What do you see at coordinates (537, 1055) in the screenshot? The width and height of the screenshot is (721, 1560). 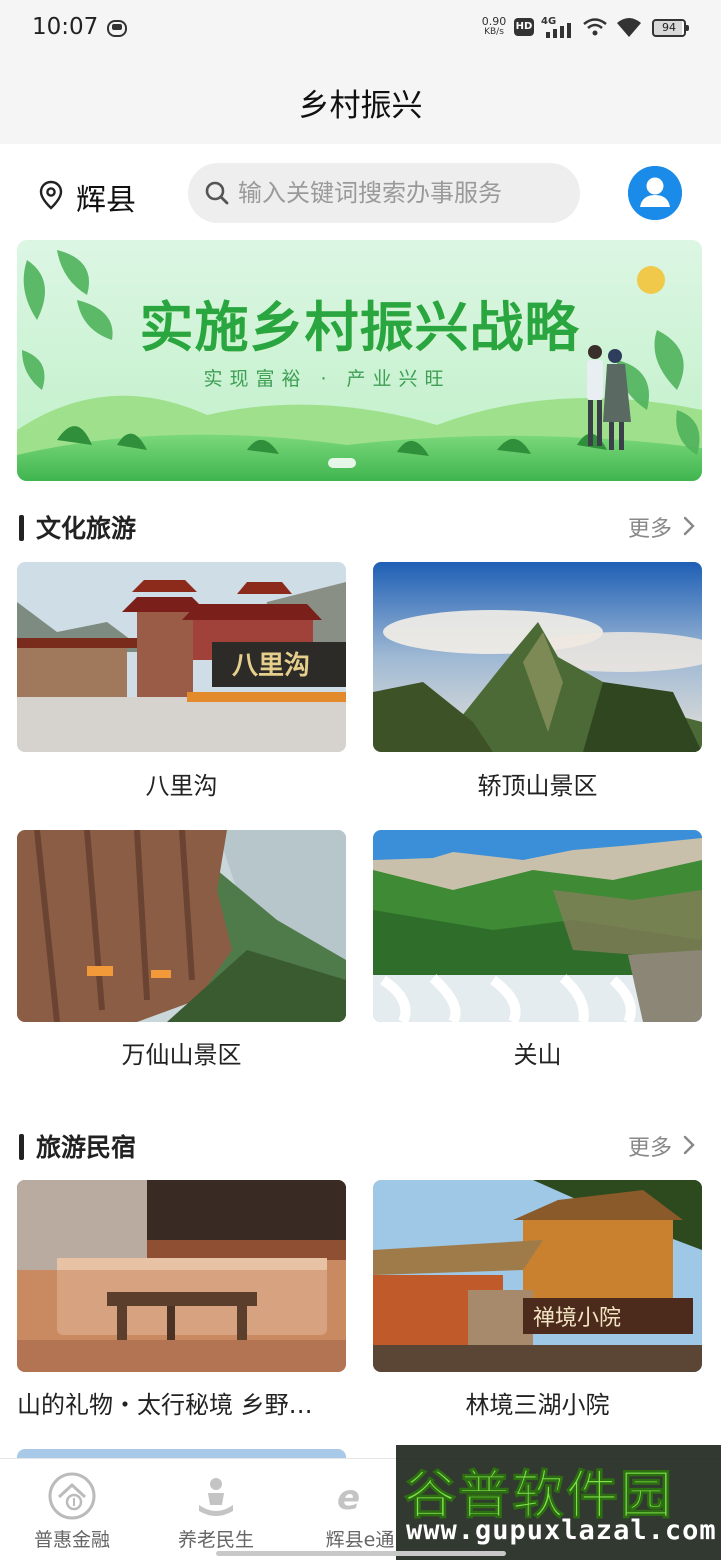 I see `scenic-card-label: 关山` at bounding box center [537, 1055].